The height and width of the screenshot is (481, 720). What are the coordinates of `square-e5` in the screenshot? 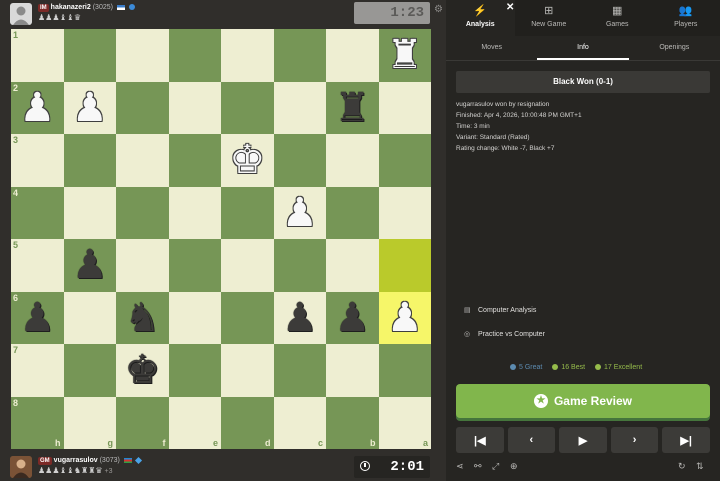 It's located at (194, 265).